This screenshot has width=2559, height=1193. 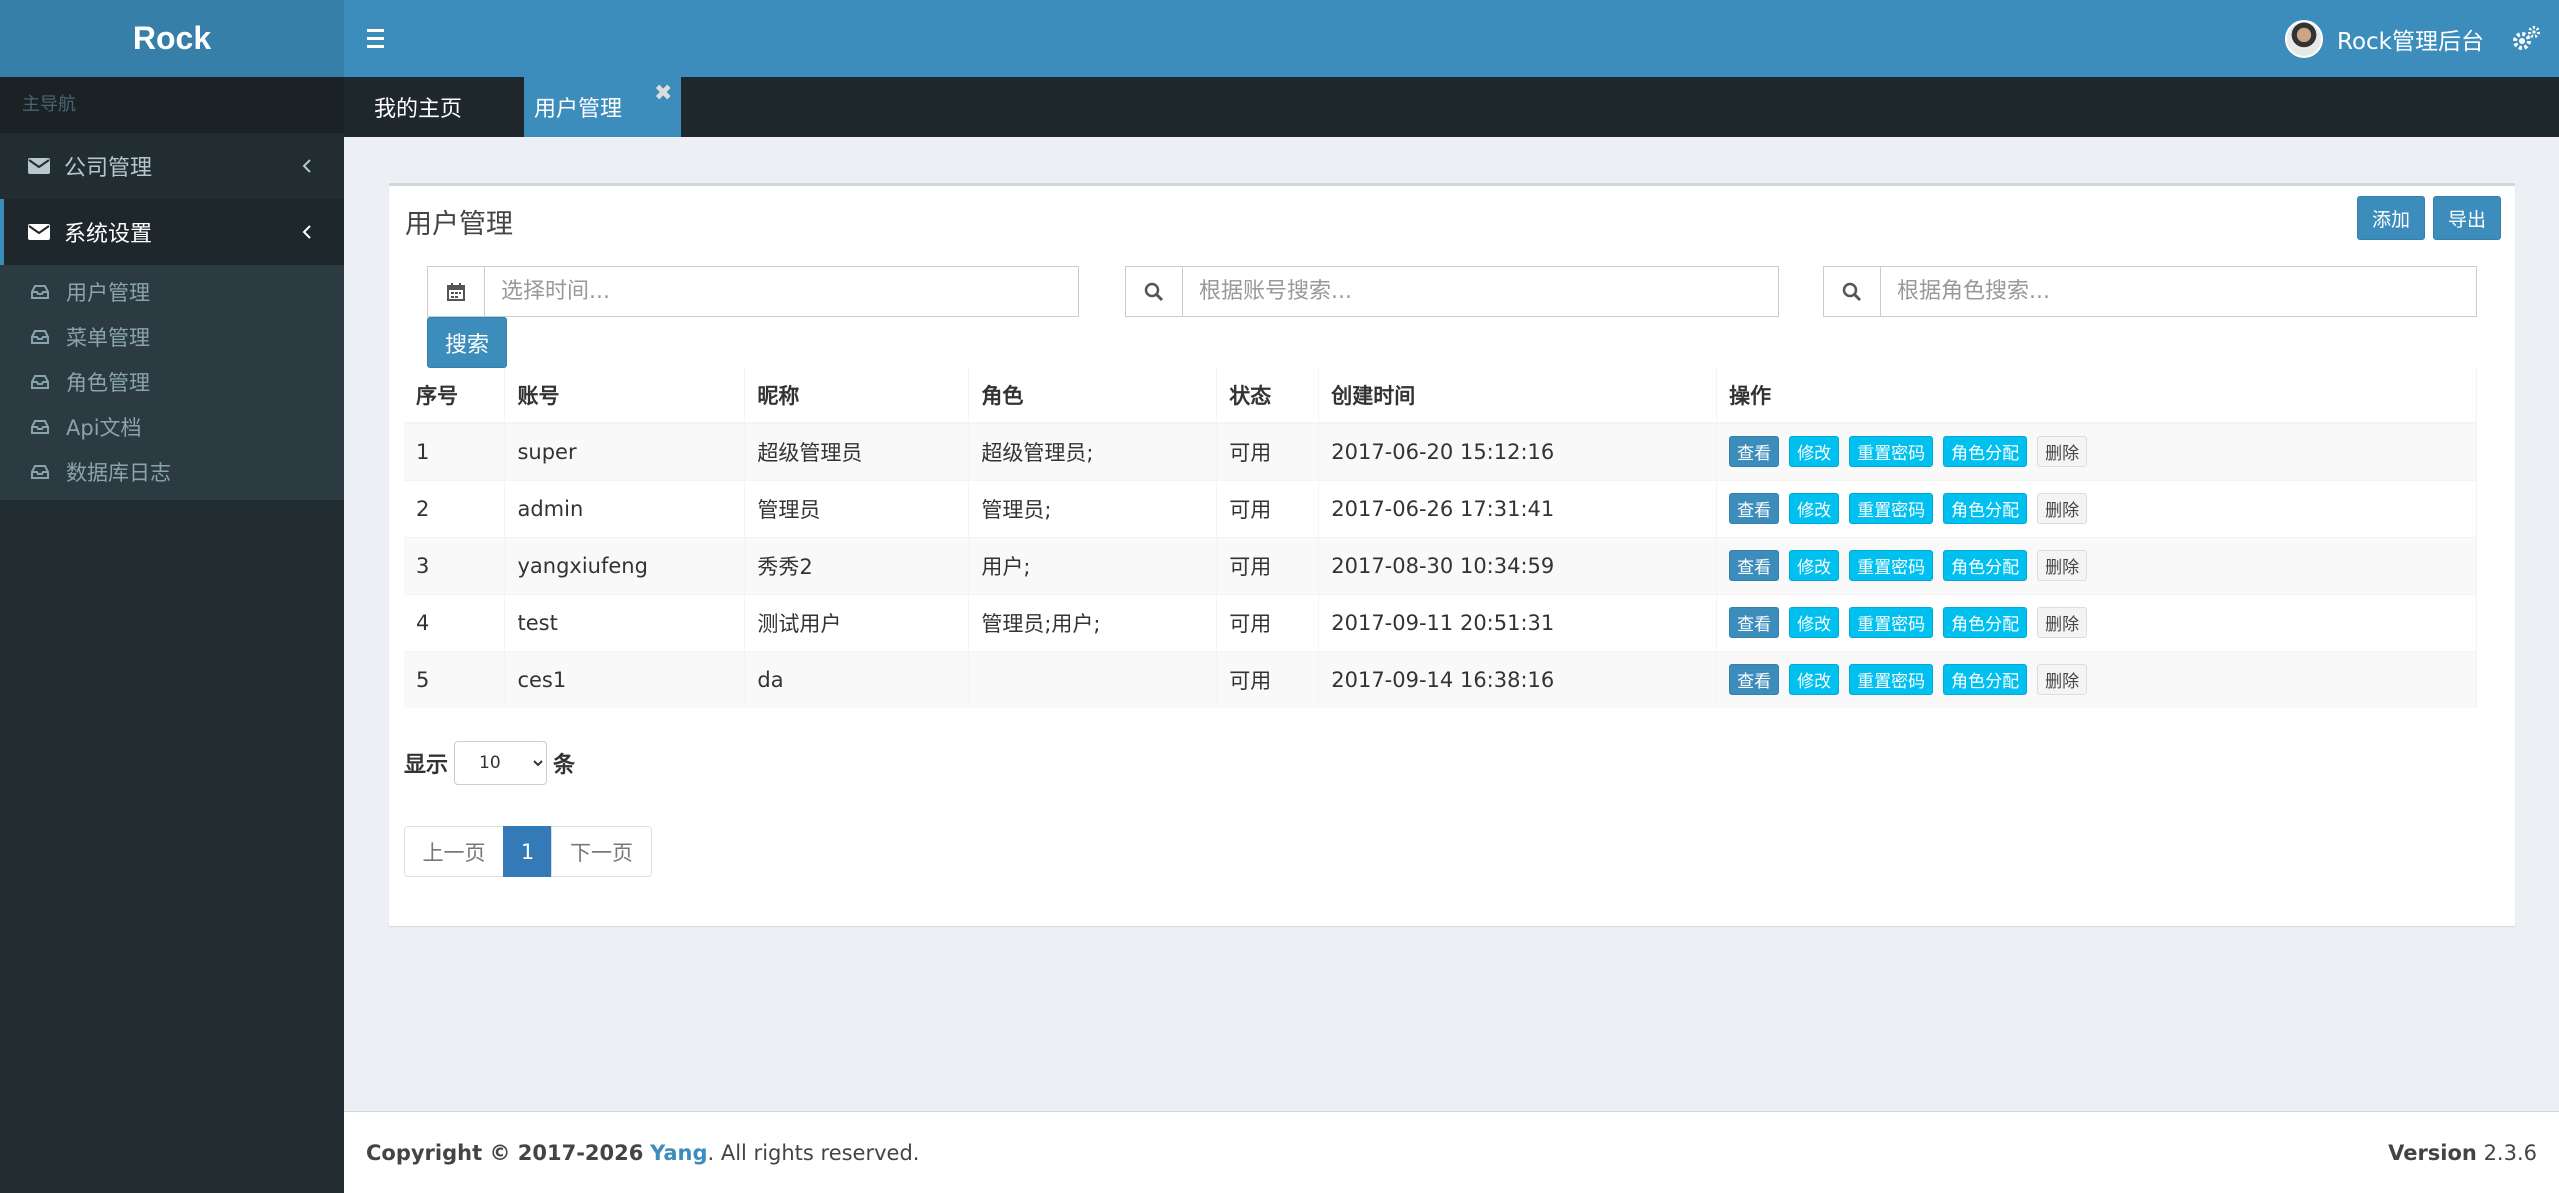 I want to click on cell-role: 管理员;, so click(x=1093, y=508).